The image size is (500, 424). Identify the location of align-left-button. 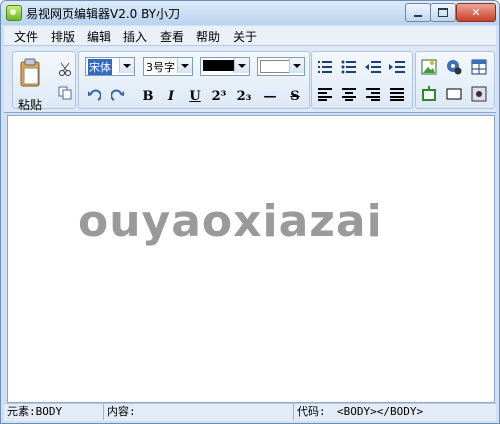
(325, 94).